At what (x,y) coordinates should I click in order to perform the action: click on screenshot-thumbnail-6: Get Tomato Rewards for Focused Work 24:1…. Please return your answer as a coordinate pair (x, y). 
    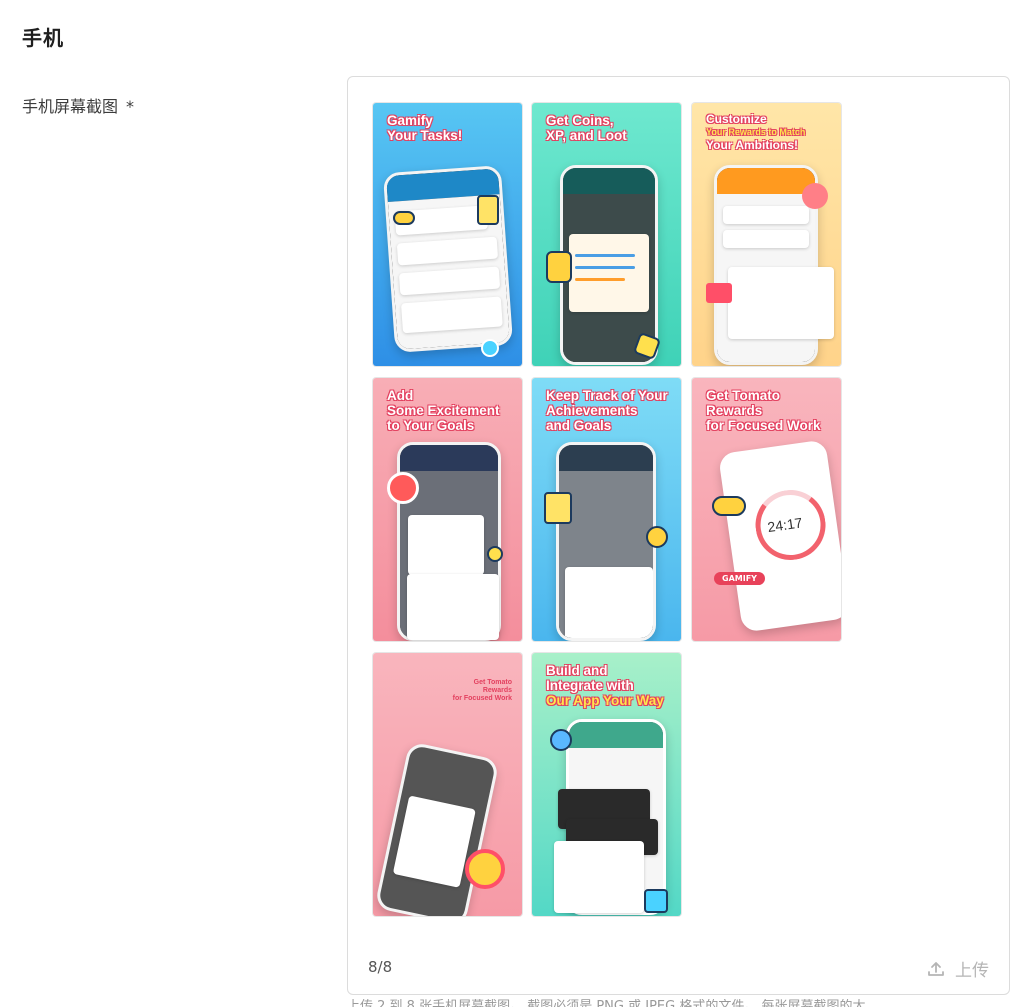
    Looking at the image, I should click on (766, 509).